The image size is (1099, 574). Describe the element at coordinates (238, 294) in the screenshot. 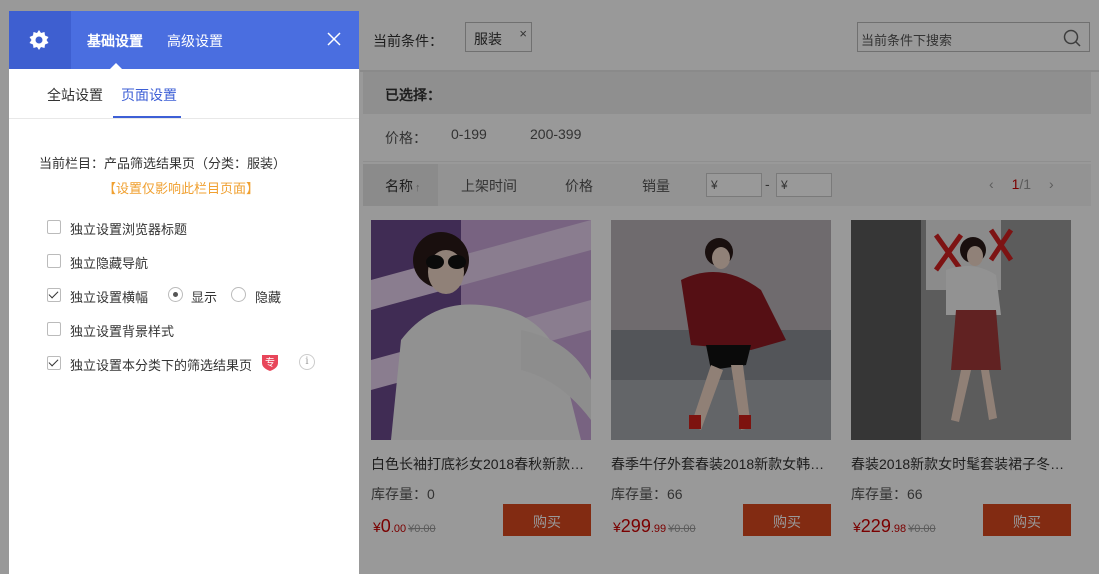

I see `radio-hide` at that location.